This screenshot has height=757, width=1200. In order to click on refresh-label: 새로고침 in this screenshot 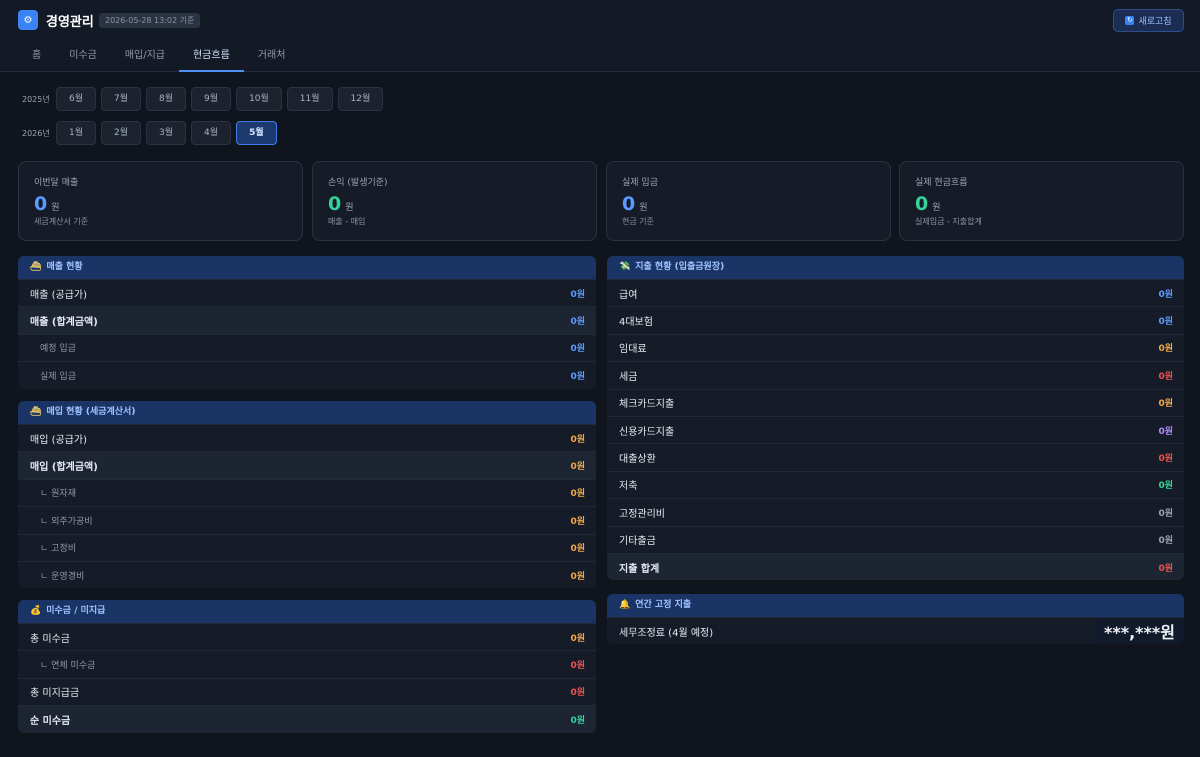, I will do `click(1155, 22)`.